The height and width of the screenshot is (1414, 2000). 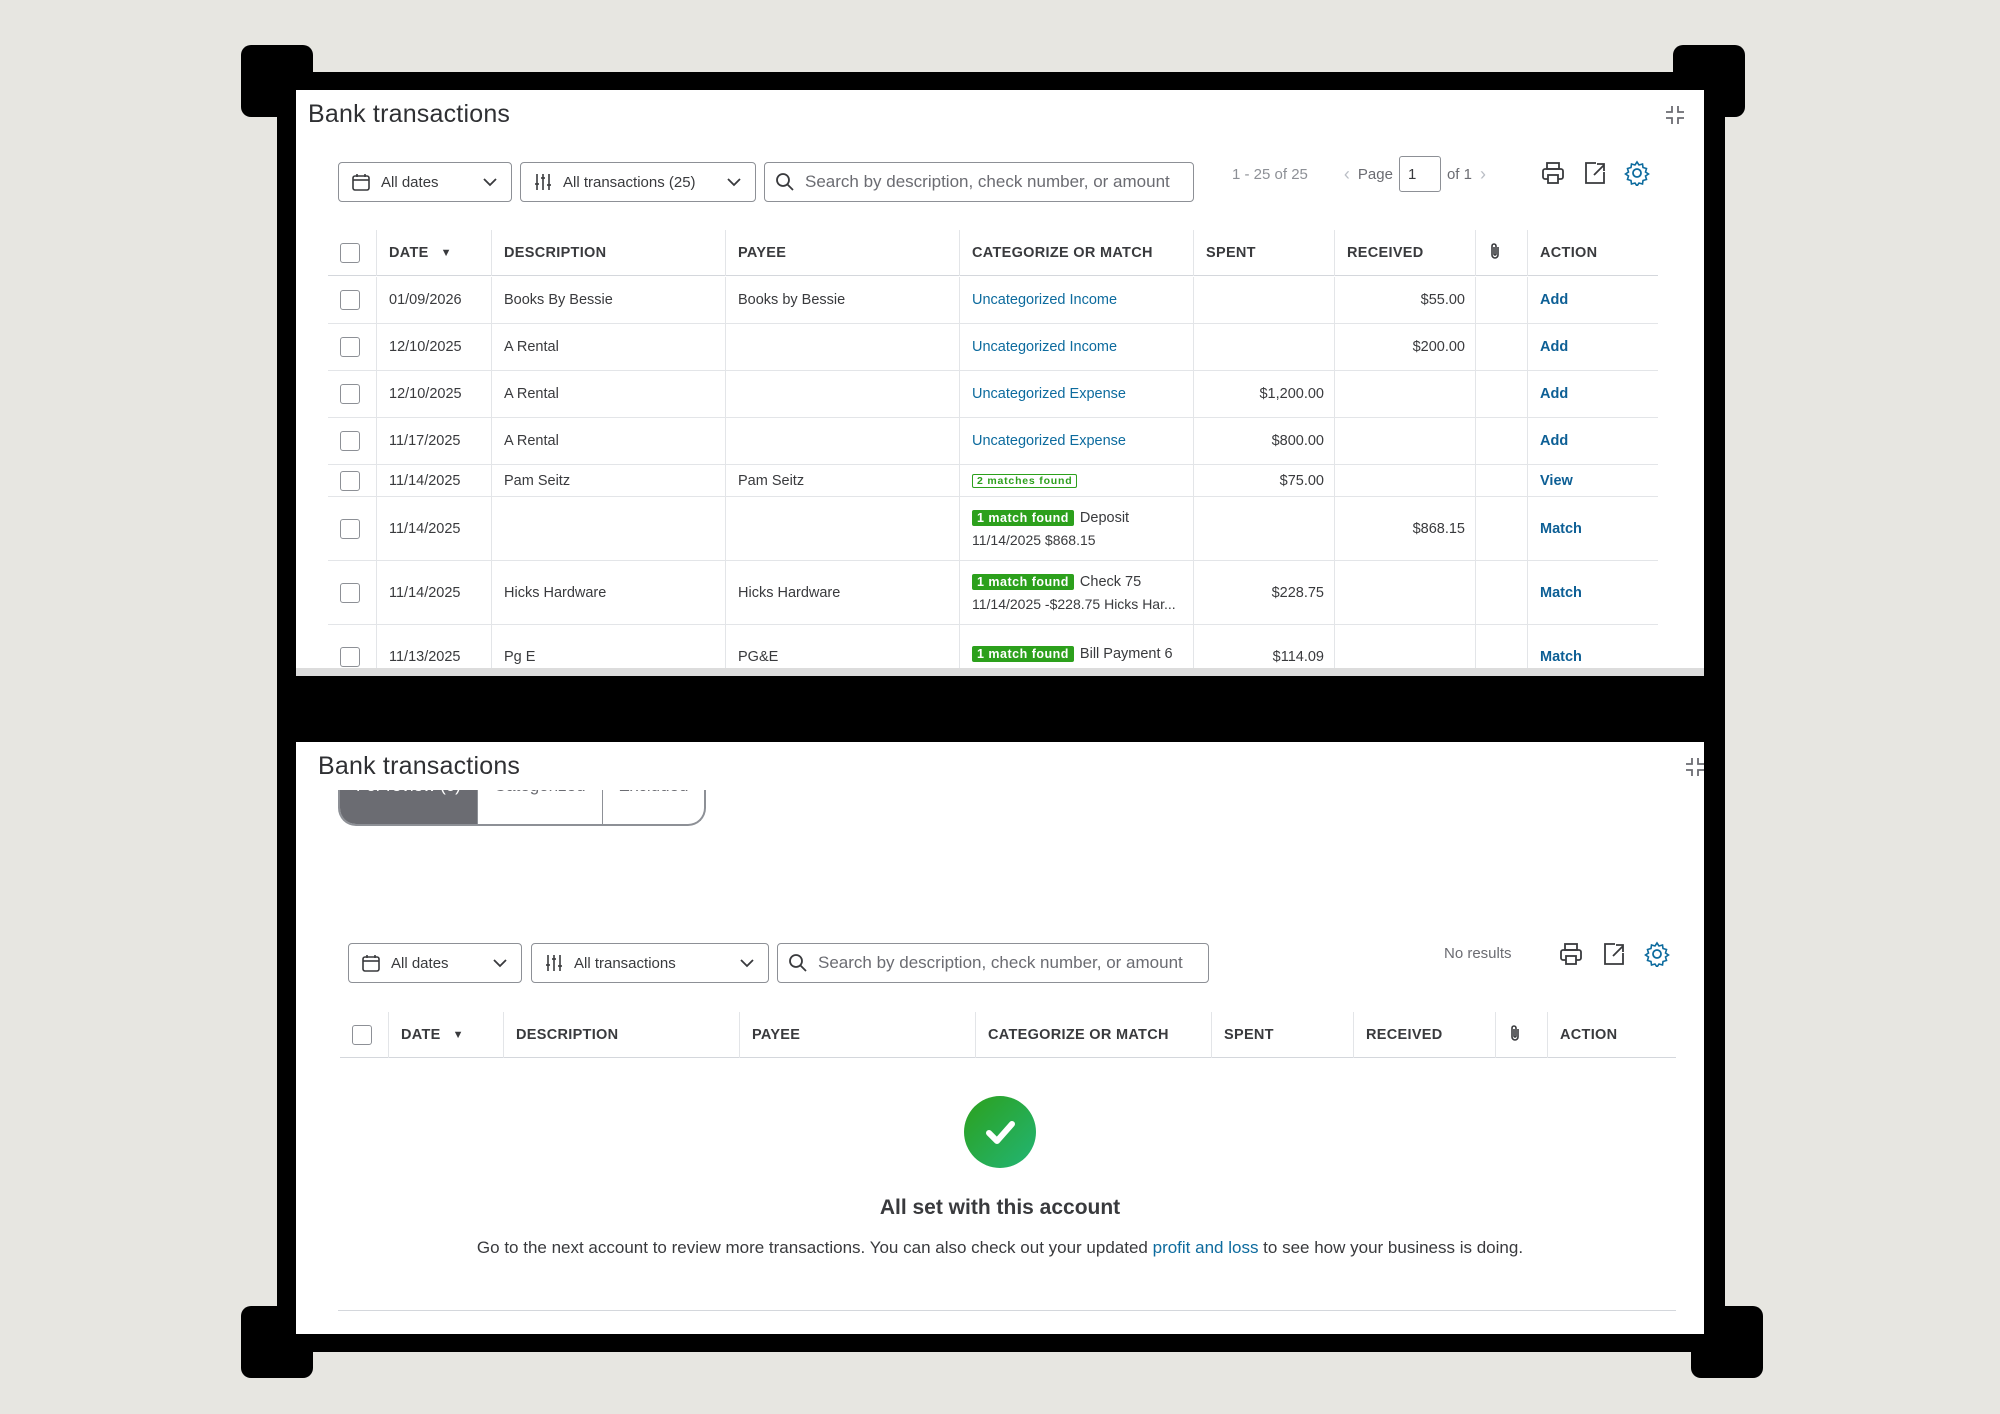 I want to click on tab-for-review: For review (0), so click(x=408, y=807).